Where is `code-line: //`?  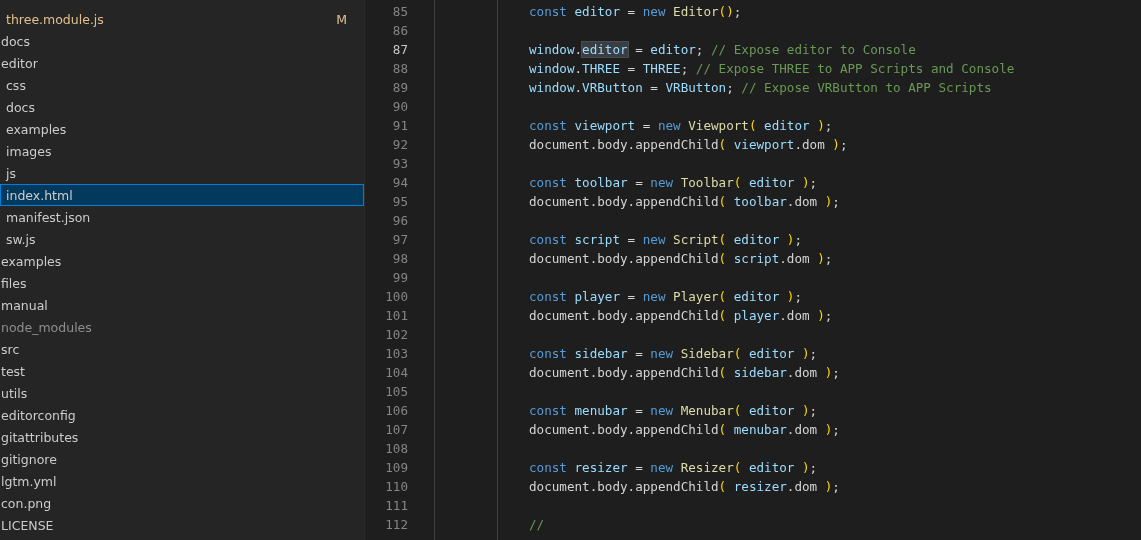 code-line: // is located at coordinates (537, 525).